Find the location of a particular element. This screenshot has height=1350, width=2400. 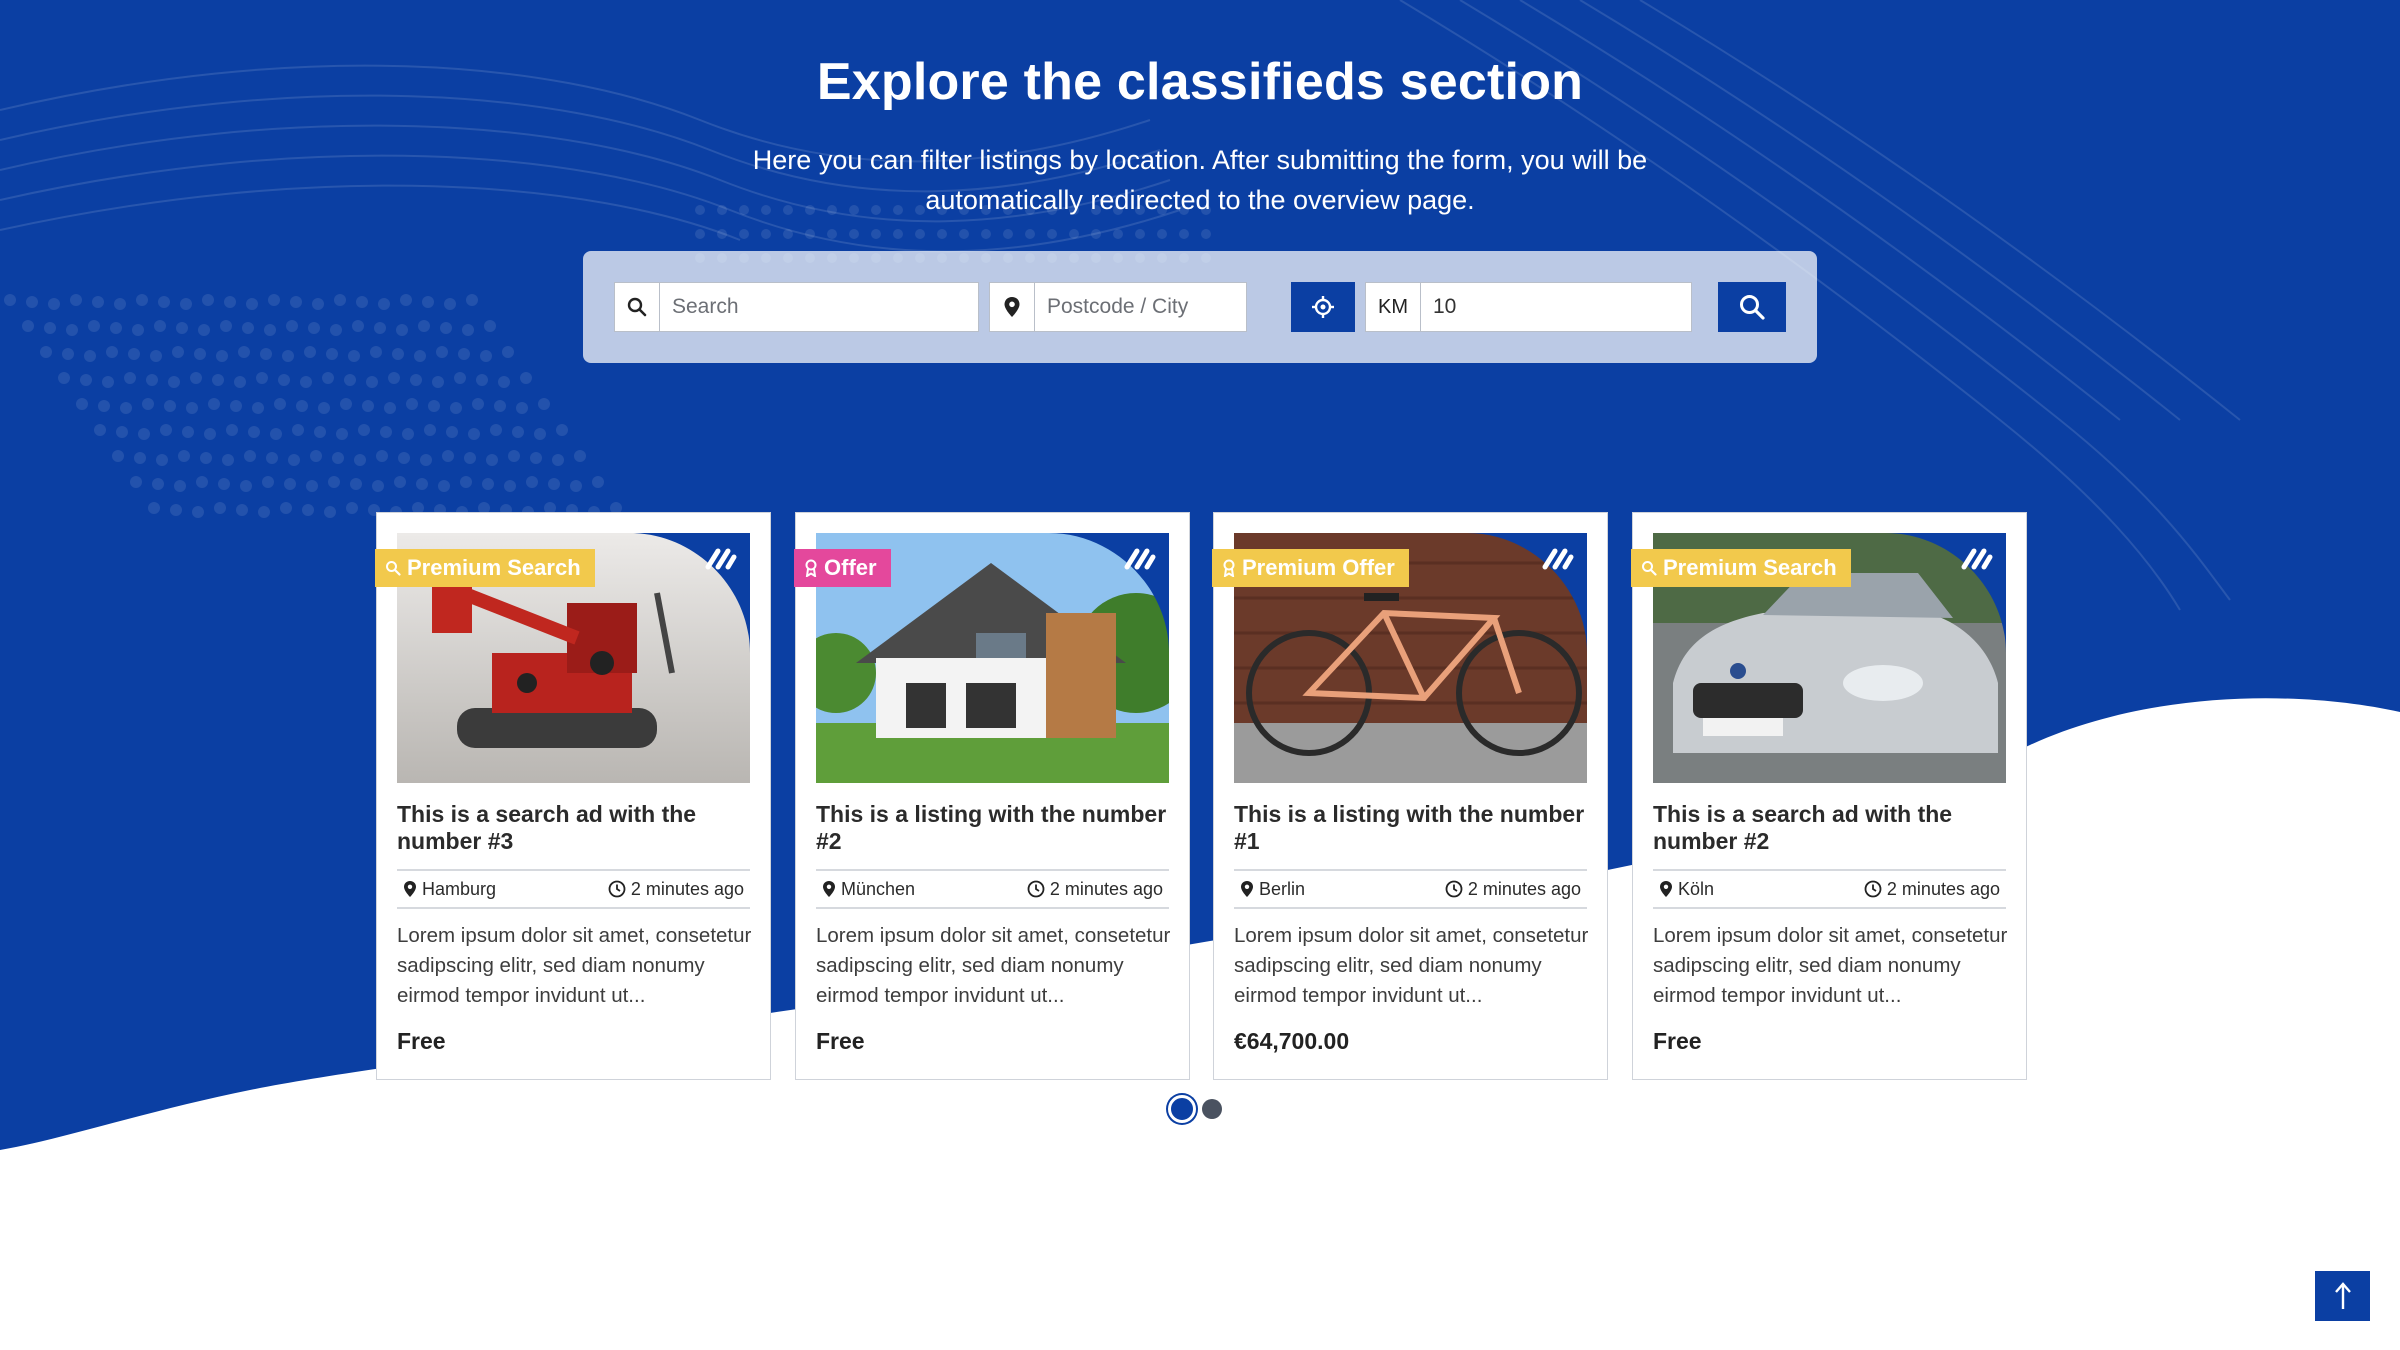

listing-title: This is a search ad with the number #2 is located at coordinates (1829, 828).